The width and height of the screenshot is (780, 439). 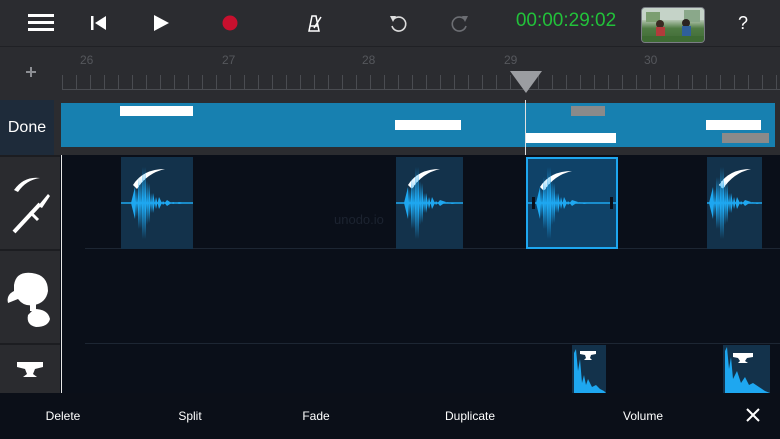 I want to click on undo-icon, so click(x=398, y=24).